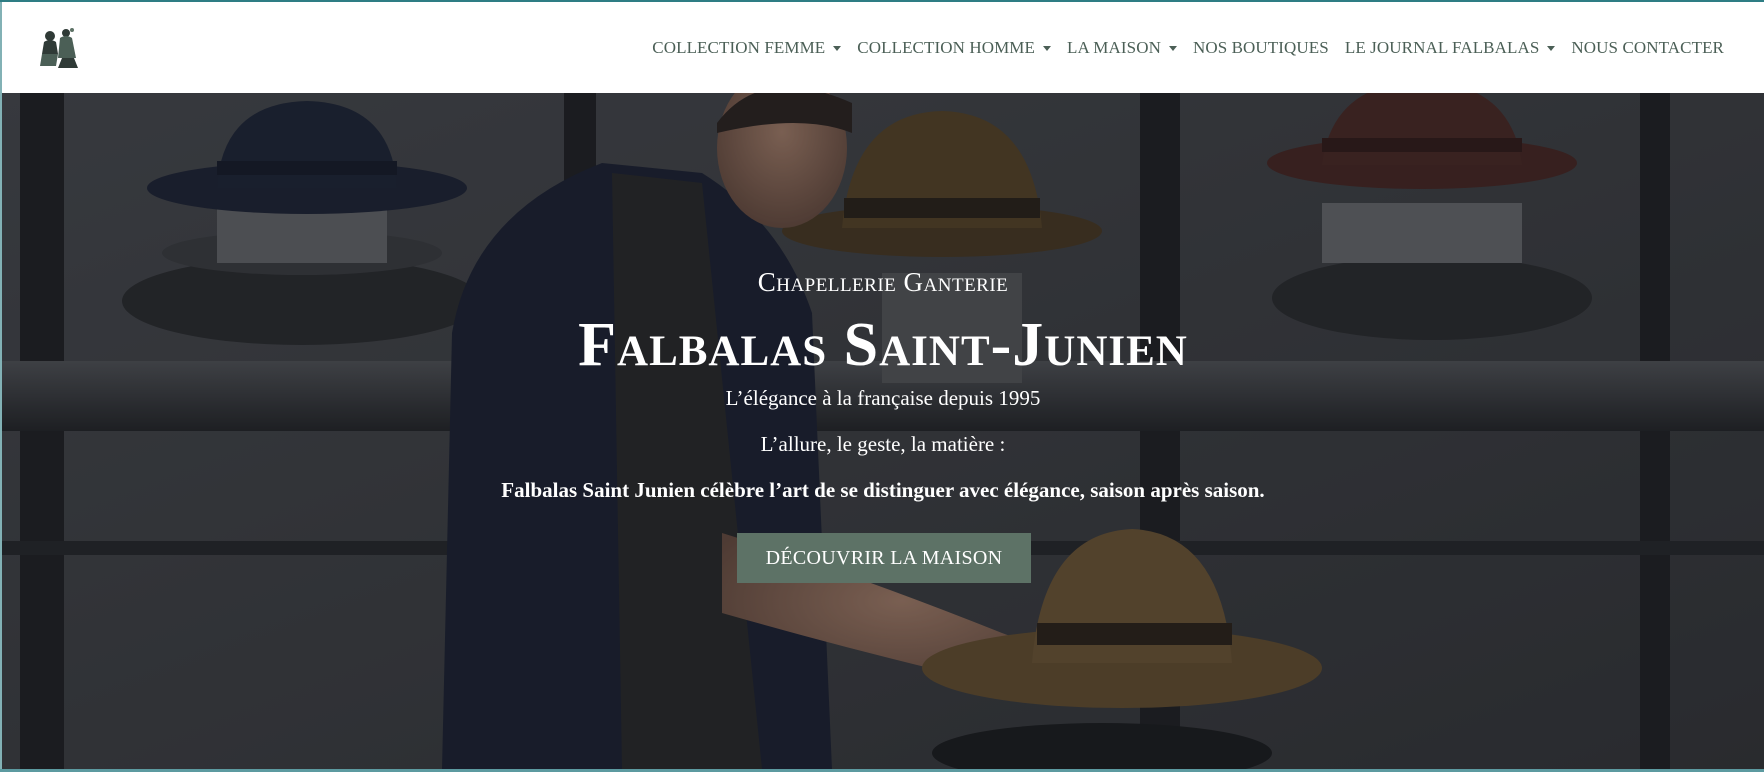 The height and width of the screenshot is (772, 1764). I want to click on discover-button: DÉCOUVRIR LA MAISON, so click(884, 558).